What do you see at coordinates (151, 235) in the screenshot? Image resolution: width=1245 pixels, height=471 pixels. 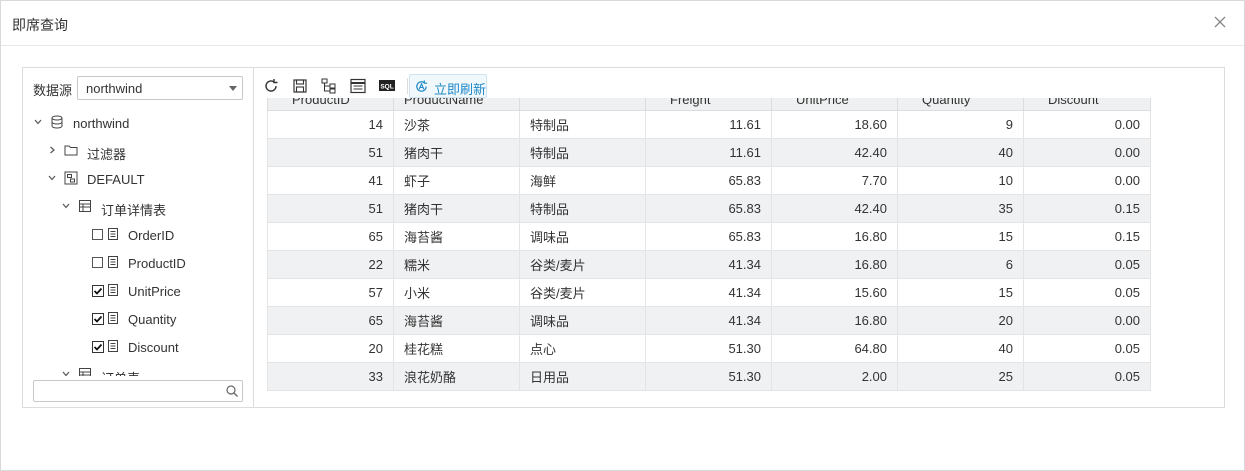 I see `field-label: OrderID` at bounding box center [151, 235].